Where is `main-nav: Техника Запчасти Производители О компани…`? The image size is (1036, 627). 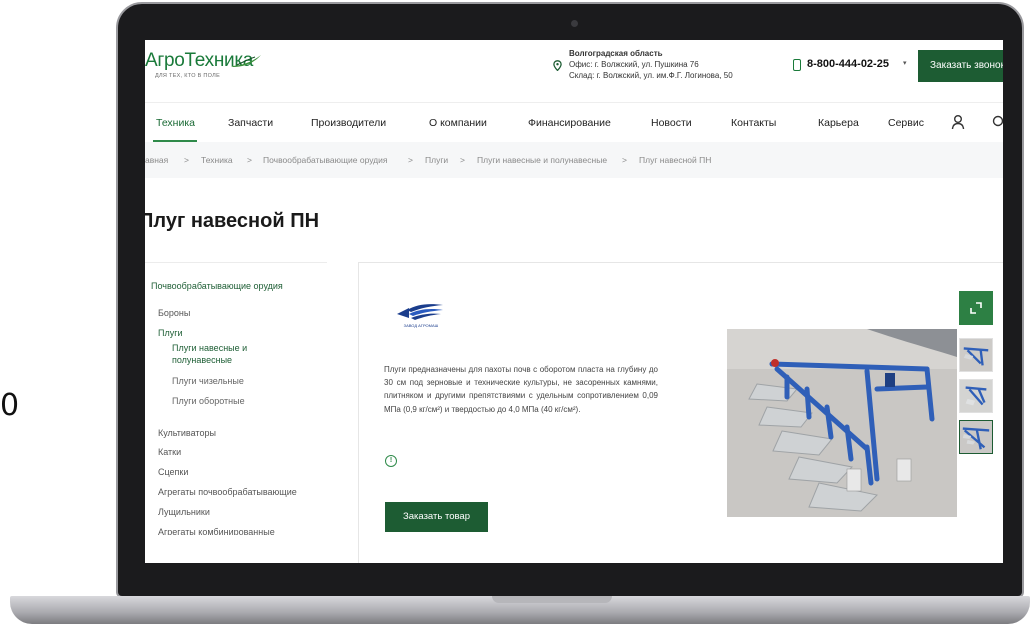 main-nav: Техника Запчасти Производители О компани… is located at coordinates (574, 122).